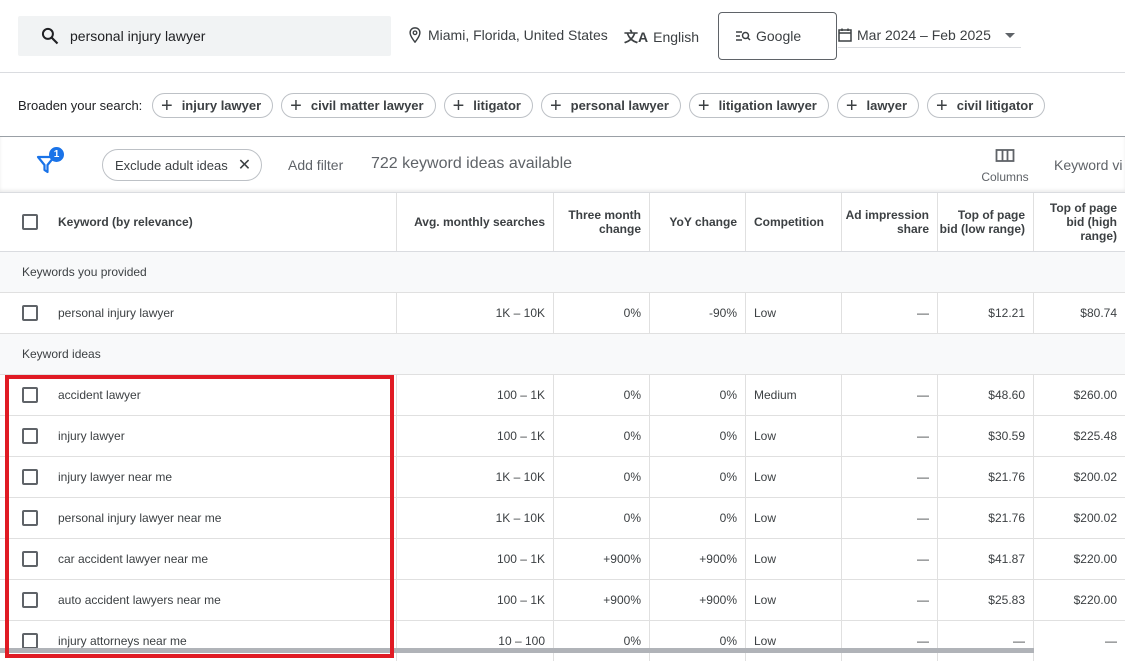 Image resolution: width=1125 pixels, height=661 pixels. I want to click on search-box: personal injury lawyer, so click(204, 36).